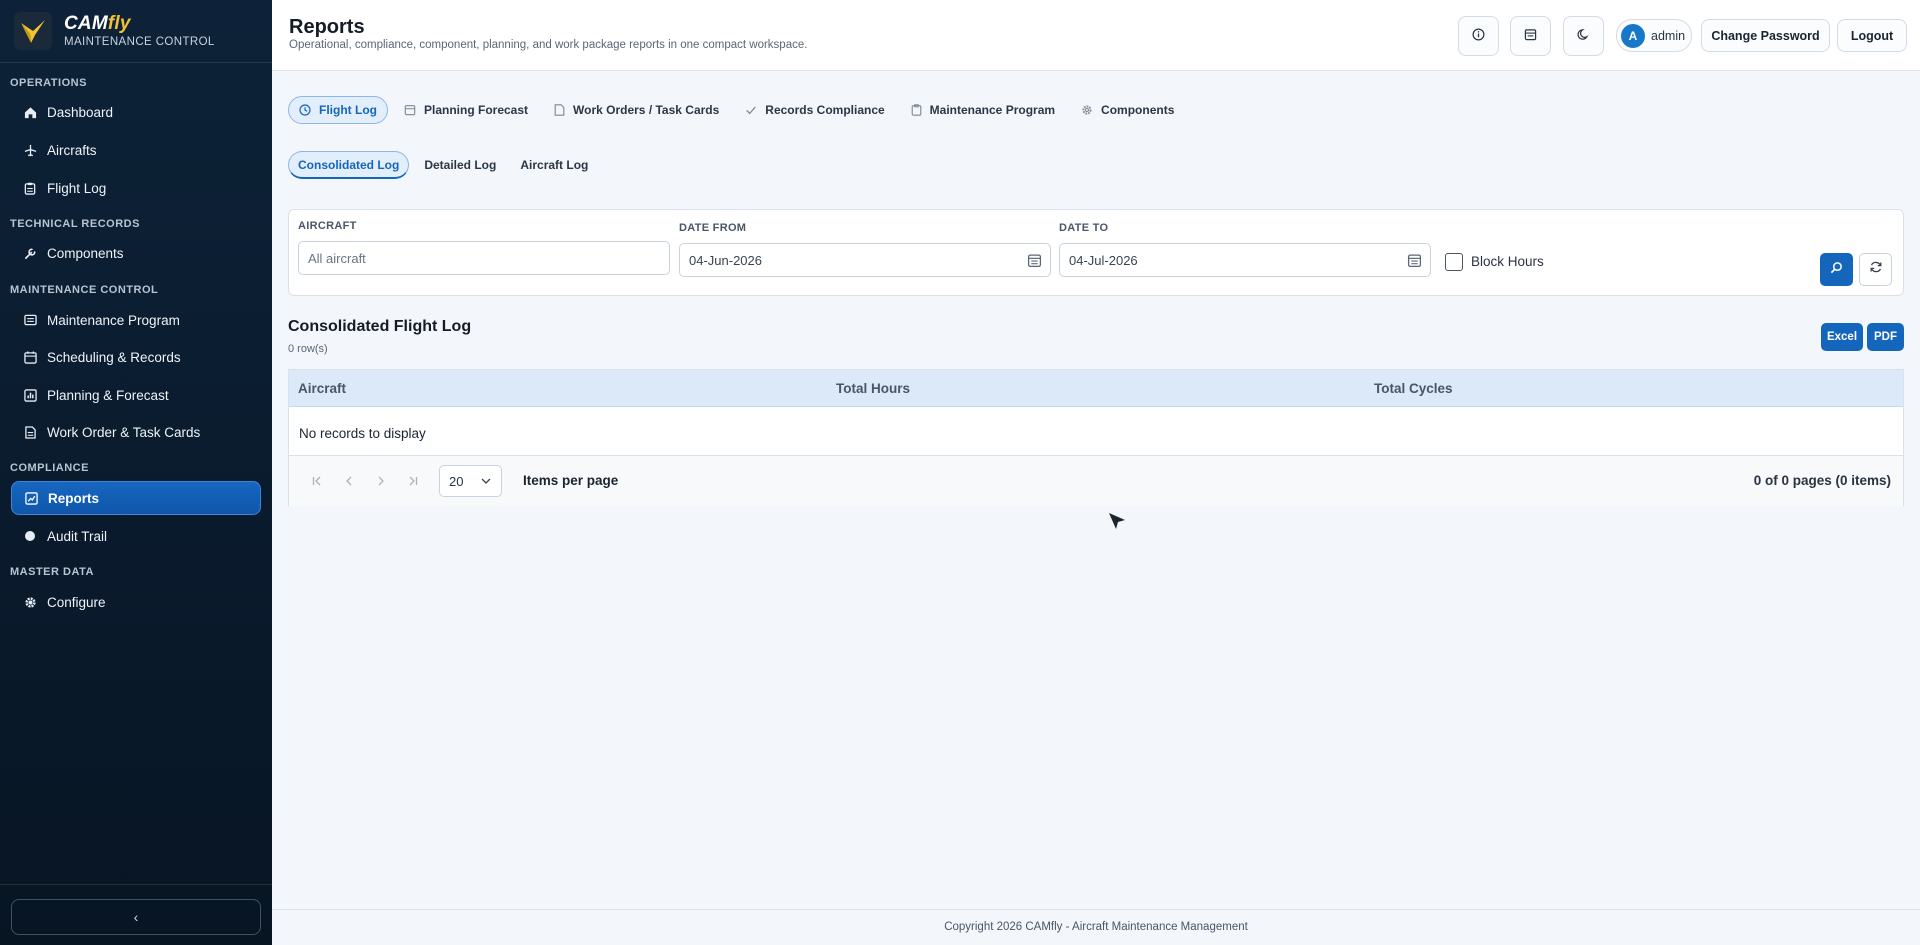 This screenshot has width=1920, height=945. Describe the element at coordinates (30, 395) in the screenshot. I see `chart-icon` at that location.